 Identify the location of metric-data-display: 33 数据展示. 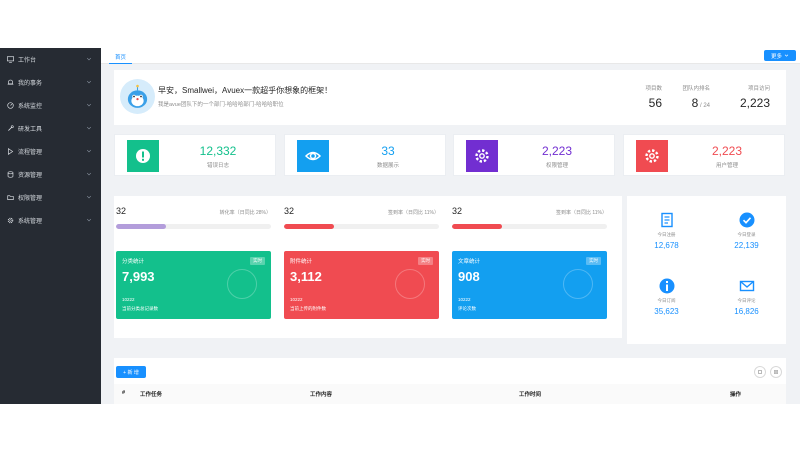
(365, 155).